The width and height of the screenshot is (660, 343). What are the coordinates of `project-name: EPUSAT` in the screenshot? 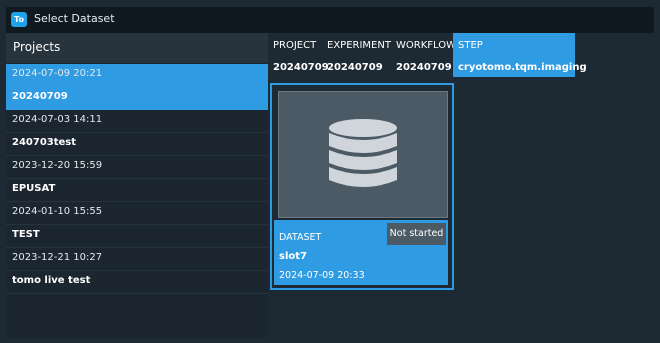 It's located at (34, 188).